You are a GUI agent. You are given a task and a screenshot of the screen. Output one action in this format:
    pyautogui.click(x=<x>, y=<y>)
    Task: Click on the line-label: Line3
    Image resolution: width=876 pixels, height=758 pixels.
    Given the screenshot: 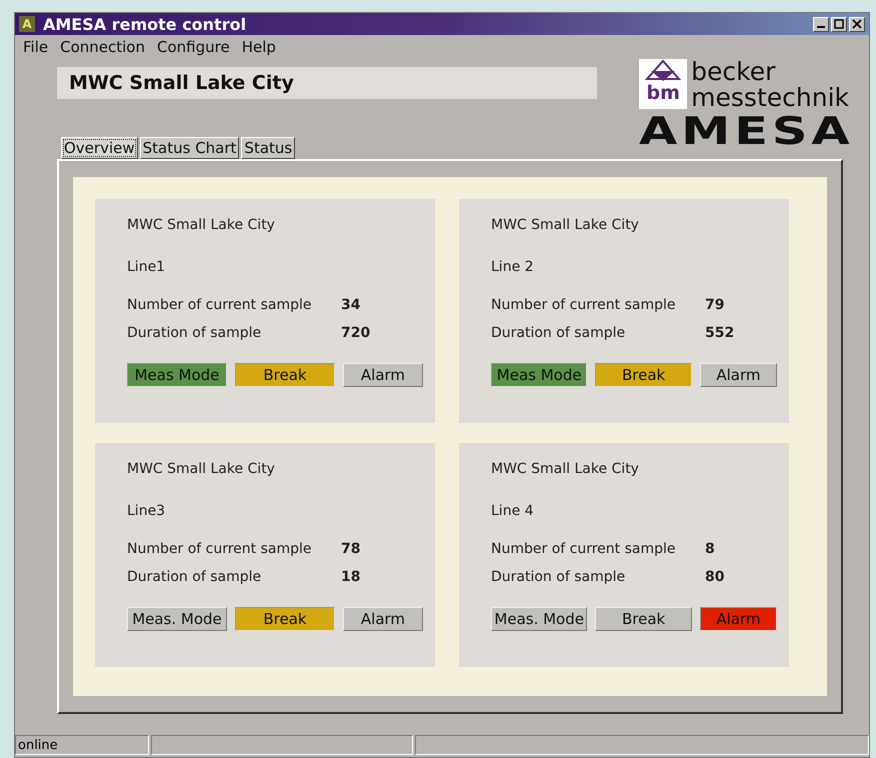 What is the action you would take?
    pyautogui.click(x=146, y=511)
    